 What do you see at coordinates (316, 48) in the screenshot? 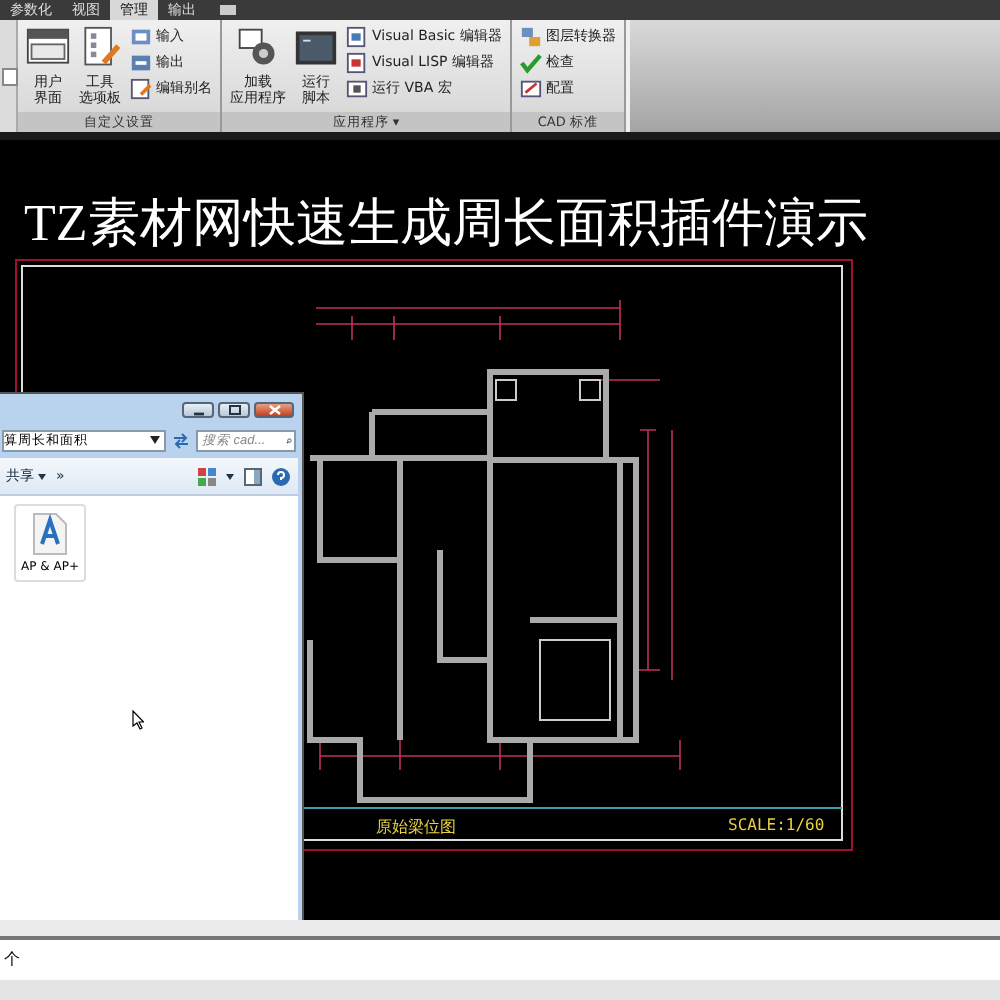
I see `terminal-icon` at bounding box center [316, 48].